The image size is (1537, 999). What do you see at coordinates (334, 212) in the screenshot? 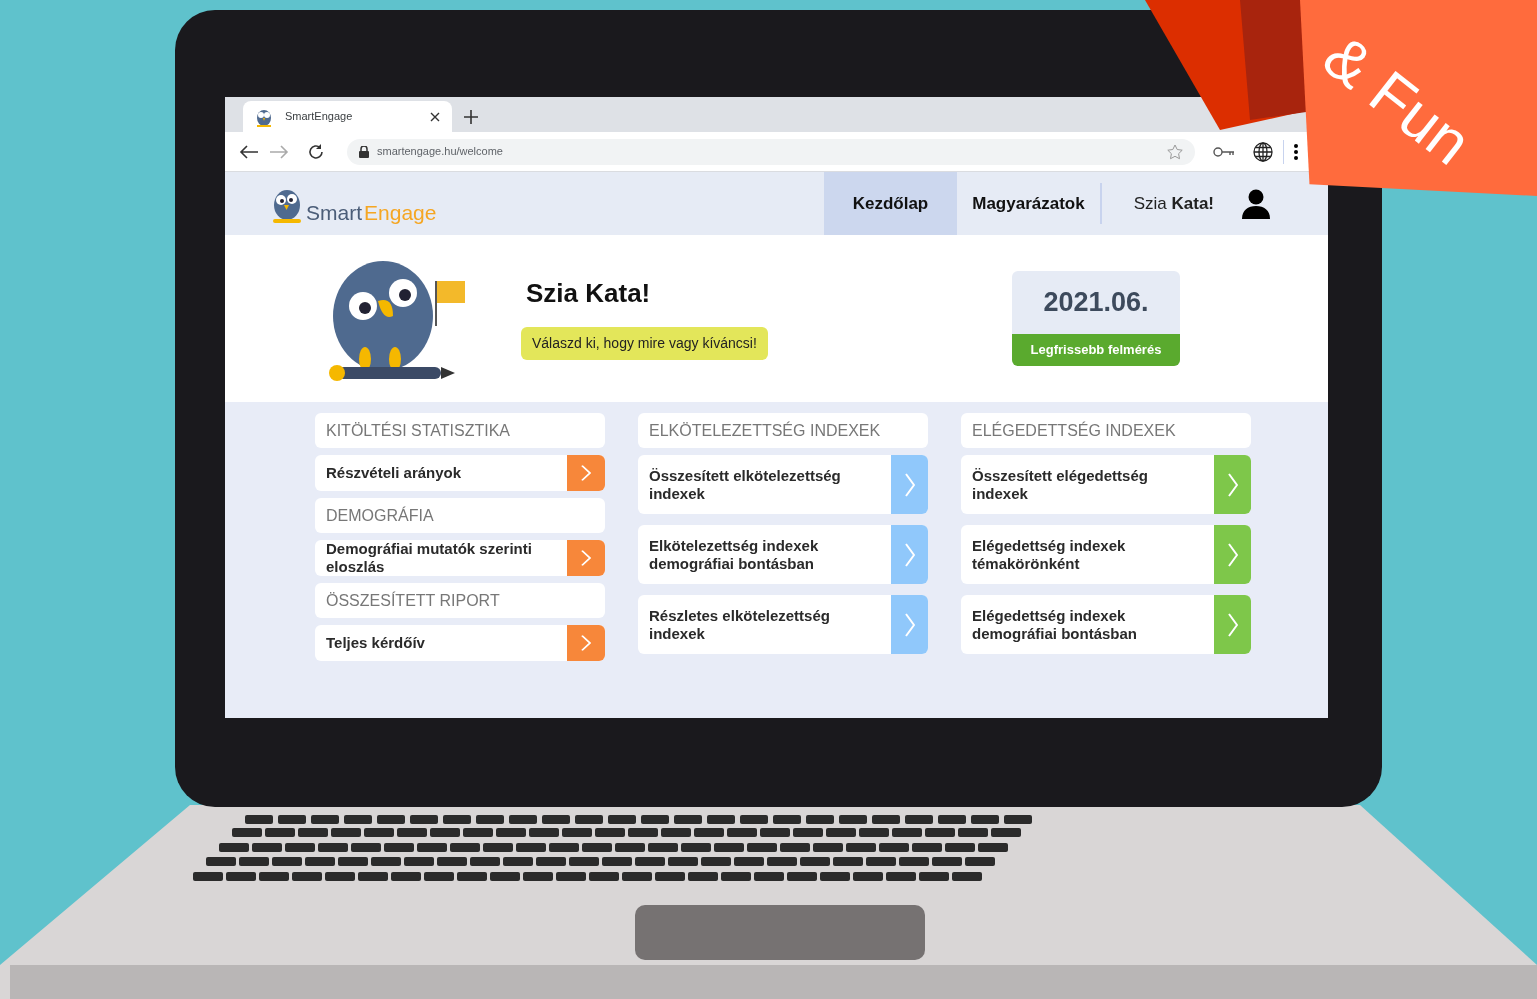
I see `logo-text: Smart` at bounding box center [334, 212].